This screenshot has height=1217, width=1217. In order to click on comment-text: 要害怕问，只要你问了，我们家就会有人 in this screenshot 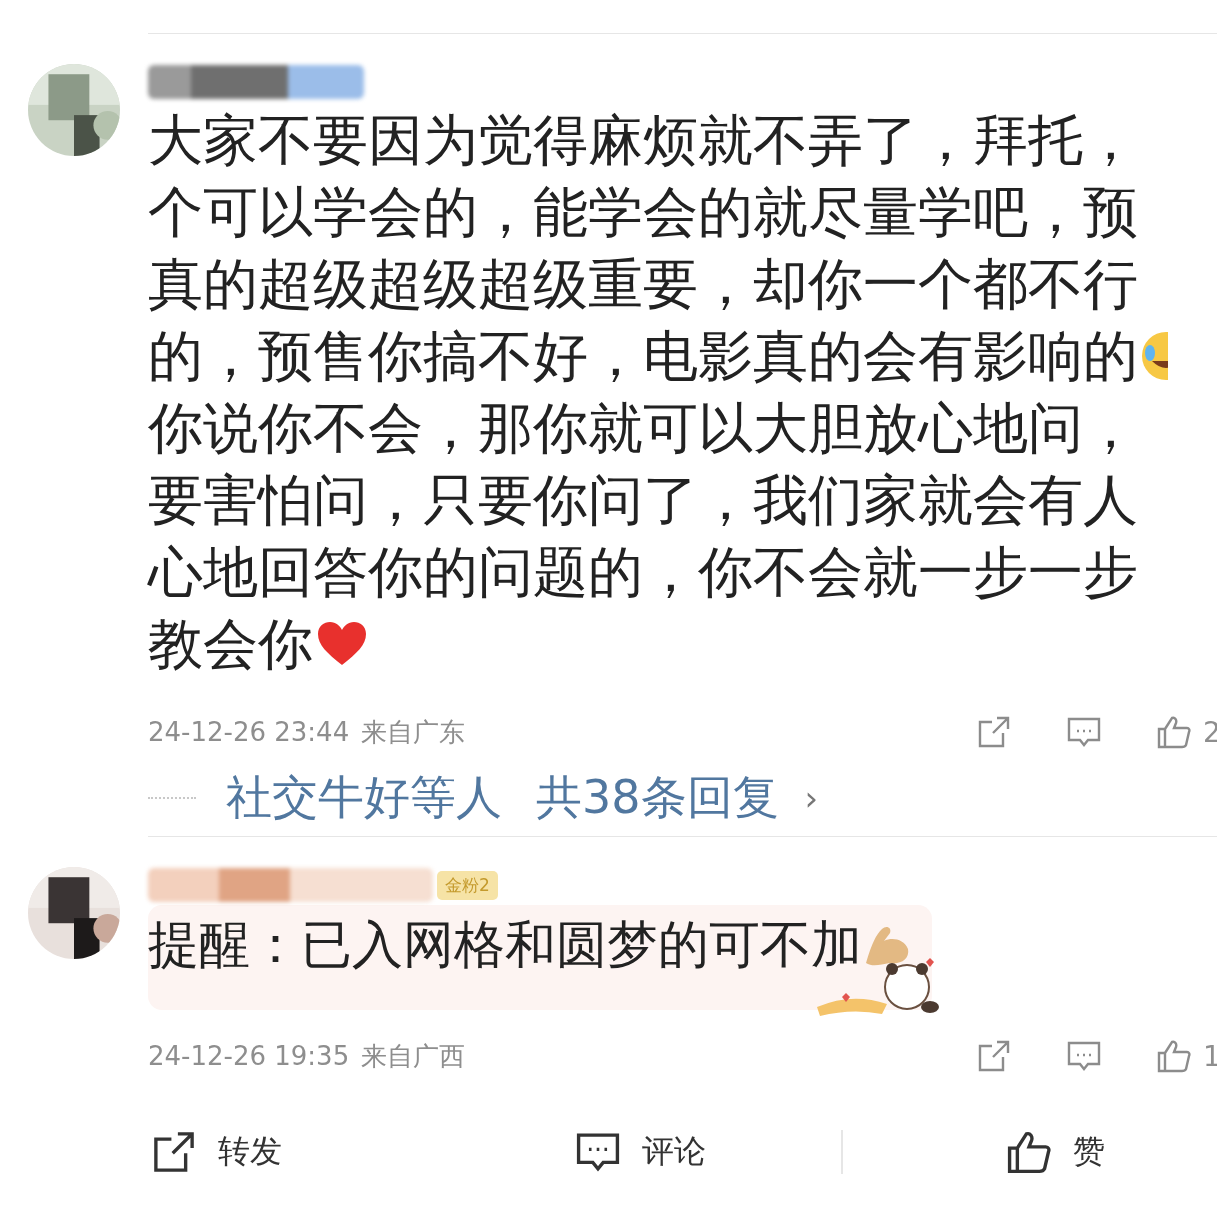, I will do `click(643, 500)`.